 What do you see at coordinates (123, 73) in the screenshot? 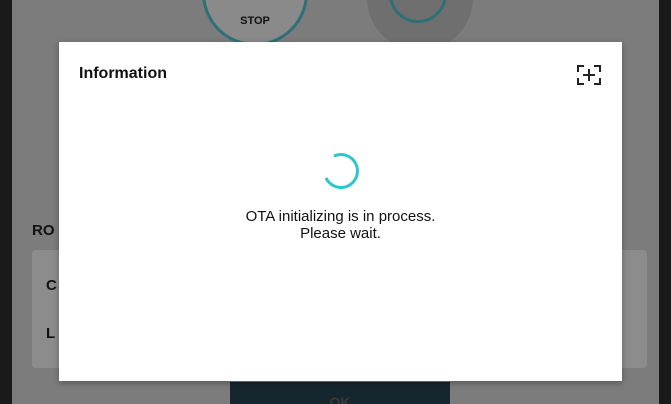
I see `dialog-title: Information` at bounding box center [123, 73].